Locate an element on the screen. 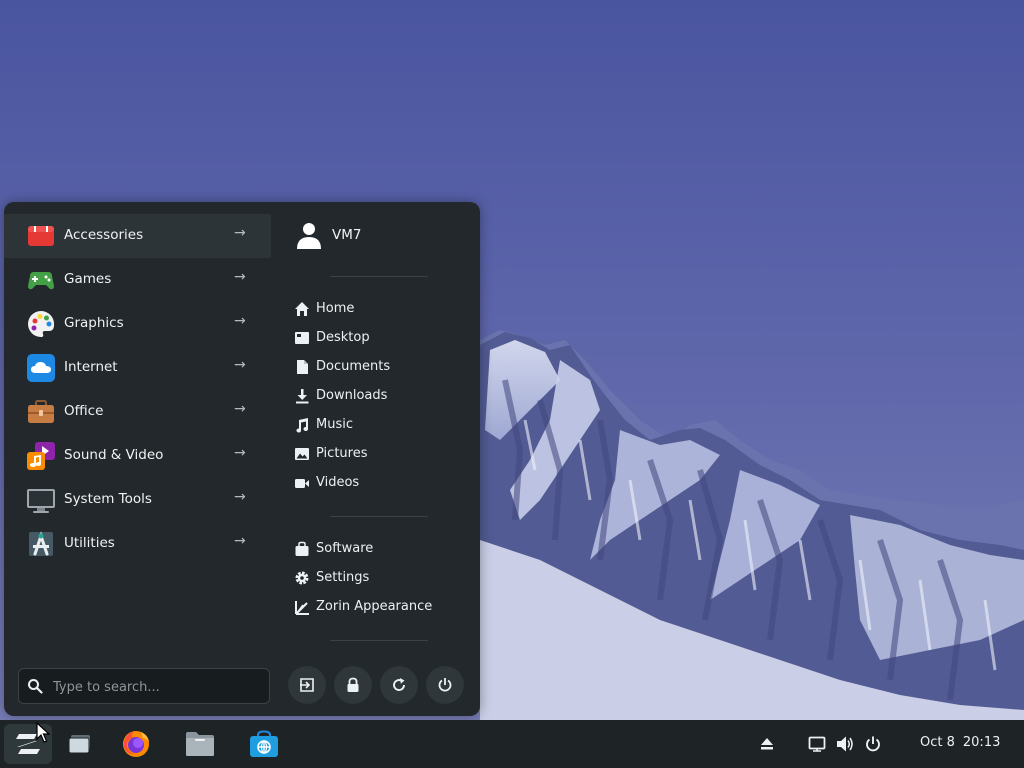 This screenshot has height=768, width=1024. document-icon is located at coordinates (302, 367).